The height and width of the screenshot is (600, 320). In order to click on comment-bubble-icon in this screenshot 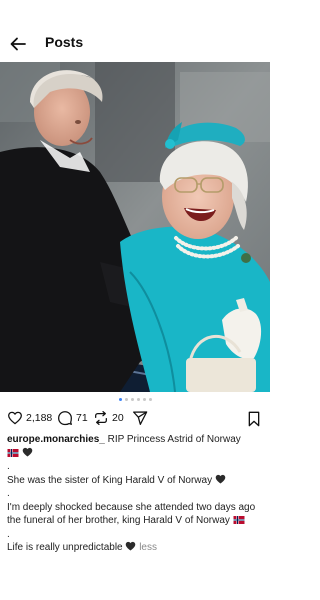, I will do `click(65, 418)`.